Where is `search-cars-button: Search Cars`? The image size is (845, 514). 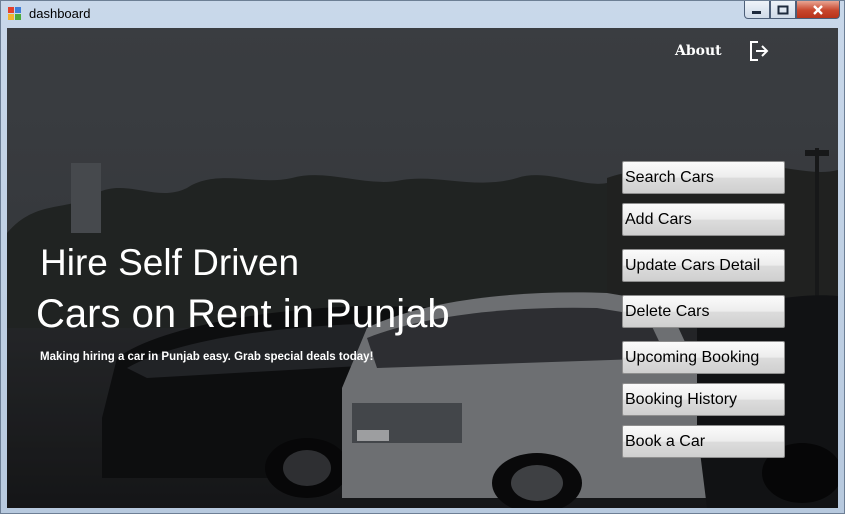
search-cars-button: Search Cars is located at coordinates (703, 177).